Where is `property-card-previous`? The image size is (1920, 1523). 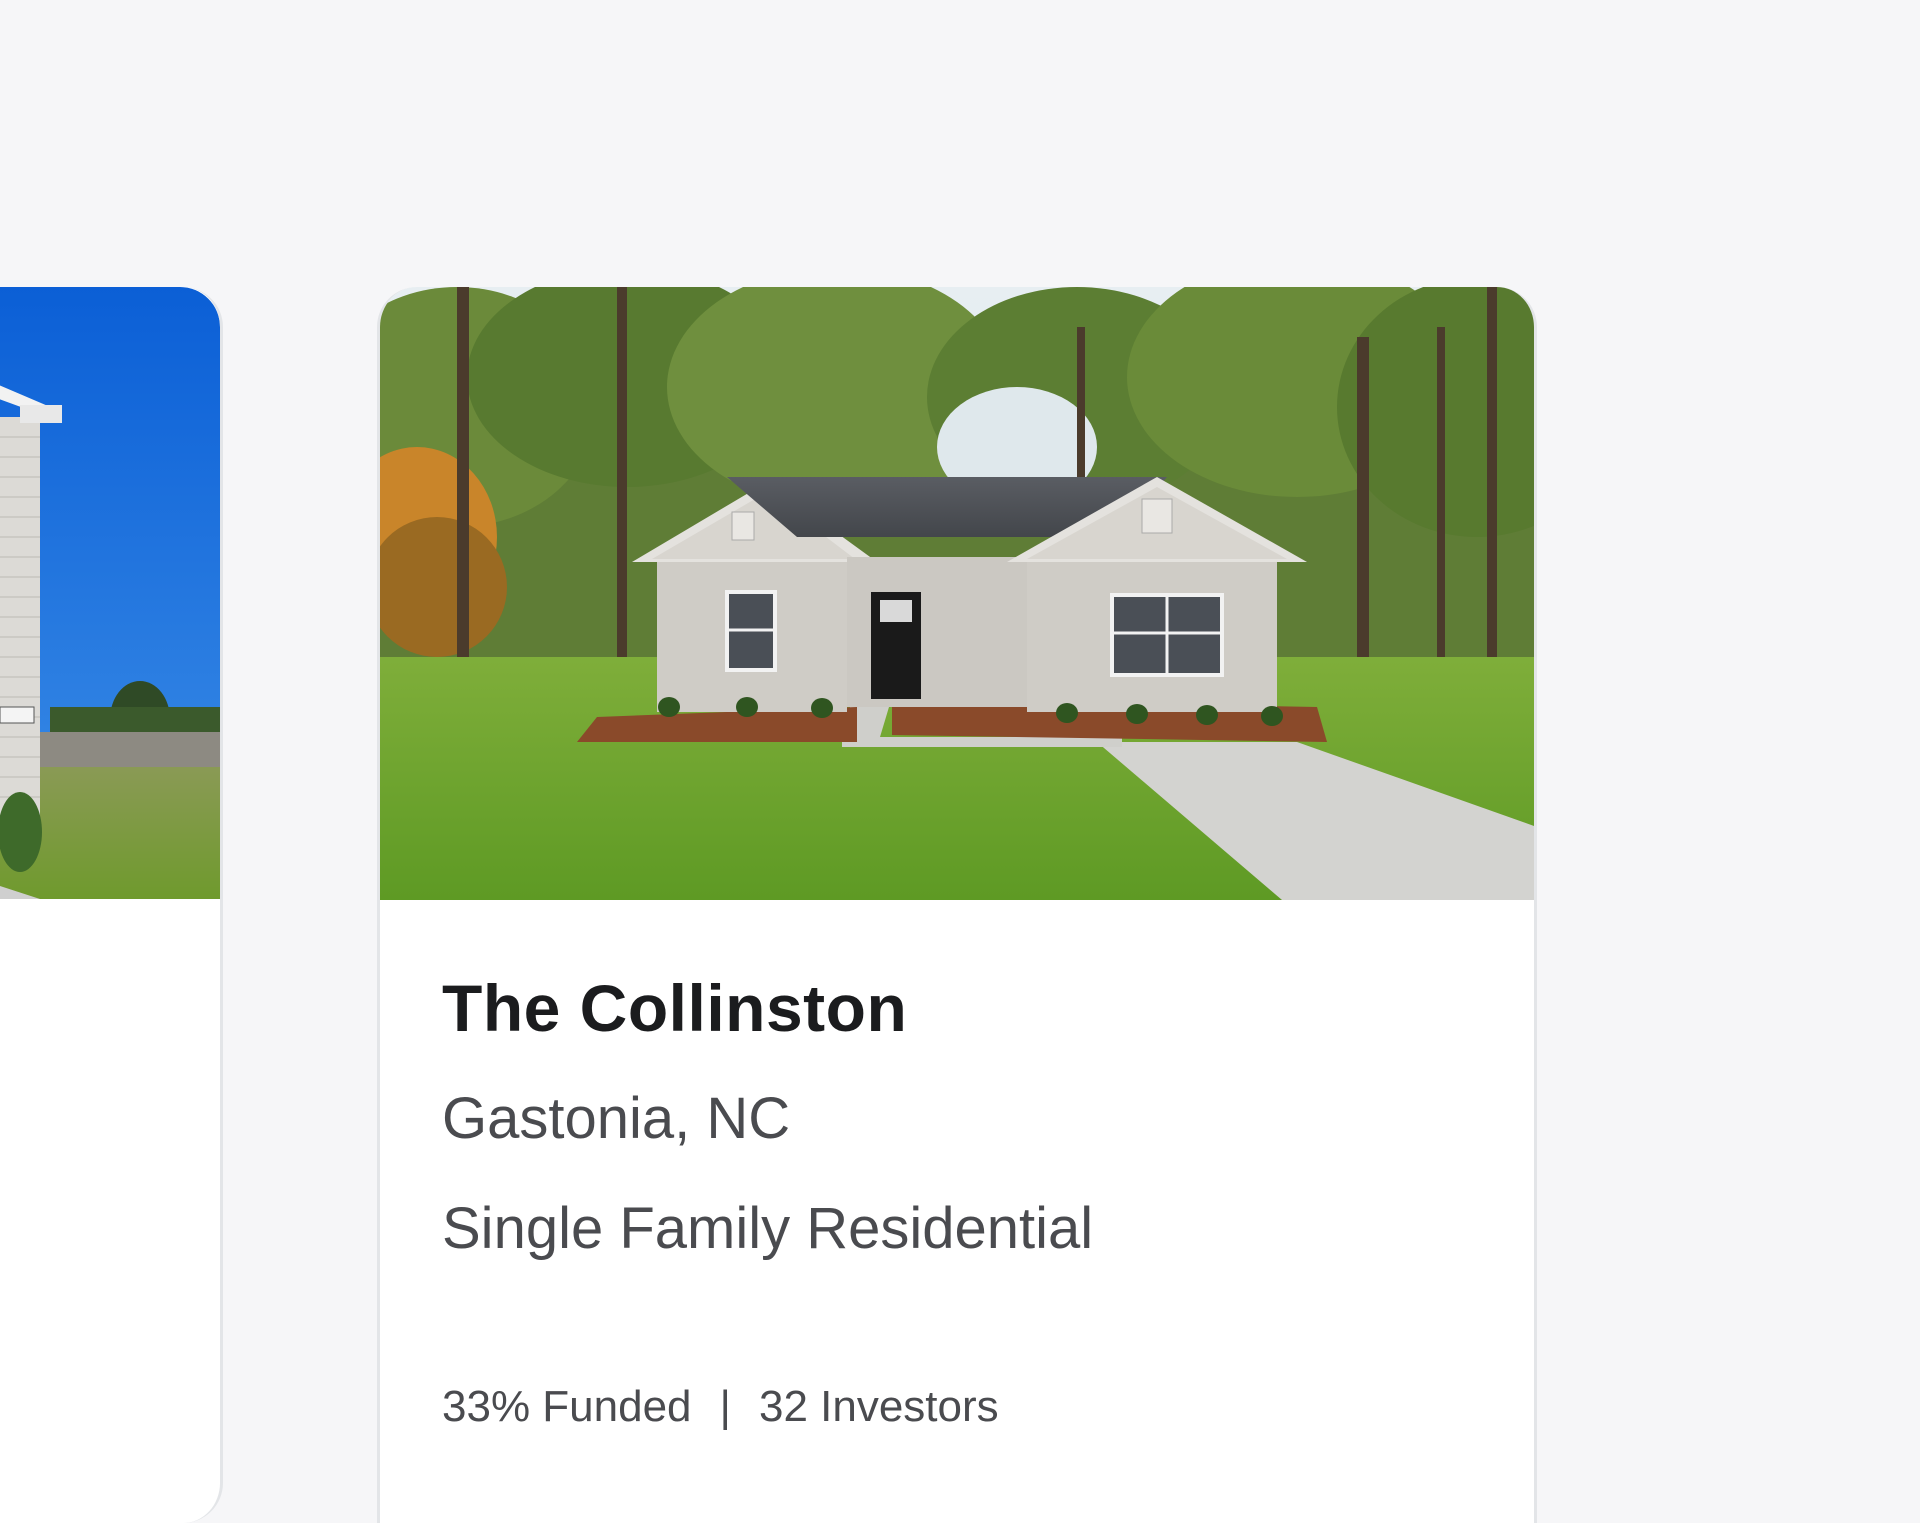 property-card-previous is located at coordinates (111, 905).